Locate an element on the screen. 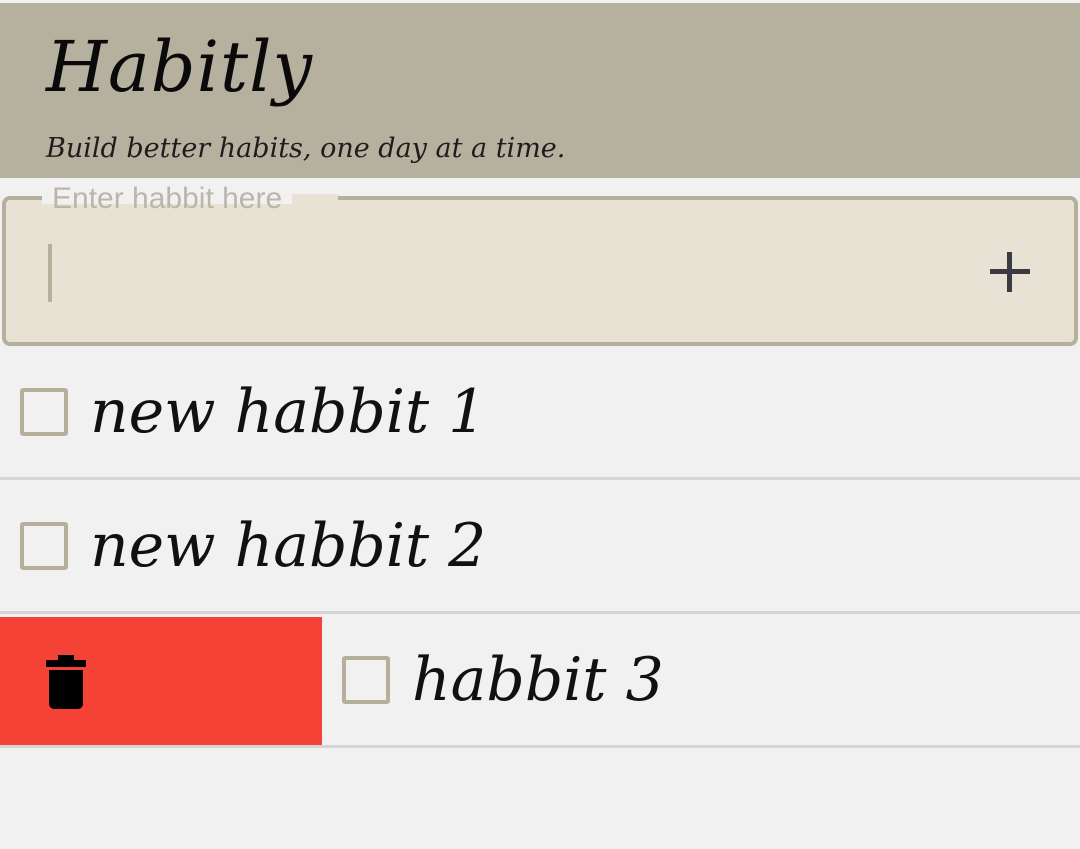 The height and width of the screenshot is (849, 1080). plus-icon is located at coordinates (1010, 272).